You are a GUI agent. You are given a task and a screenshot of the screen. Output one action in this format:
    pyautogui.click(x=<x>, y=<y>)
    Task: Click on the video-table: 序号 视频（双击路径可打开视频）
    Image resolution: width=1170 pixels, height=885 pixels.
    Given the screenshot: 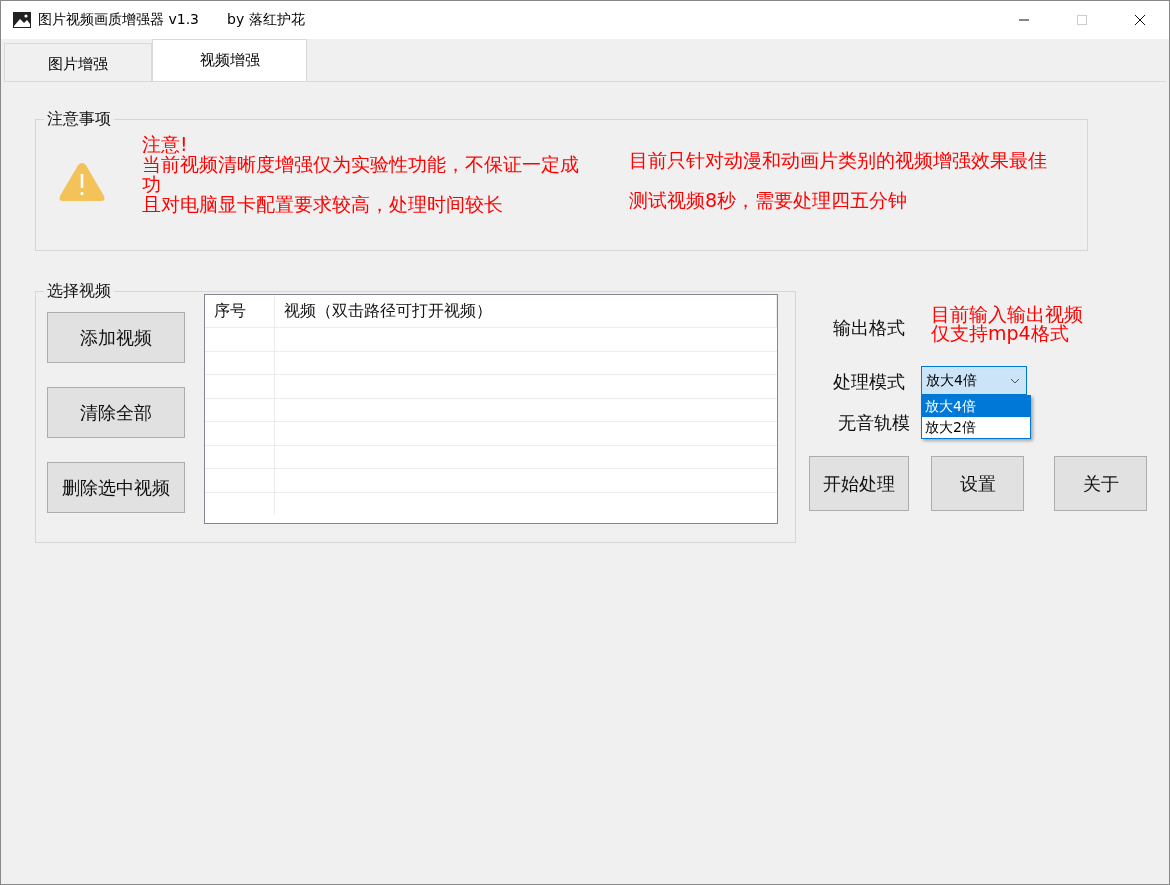 What is the action you would take?
    pyautogui.click(x=491, y=409)
    